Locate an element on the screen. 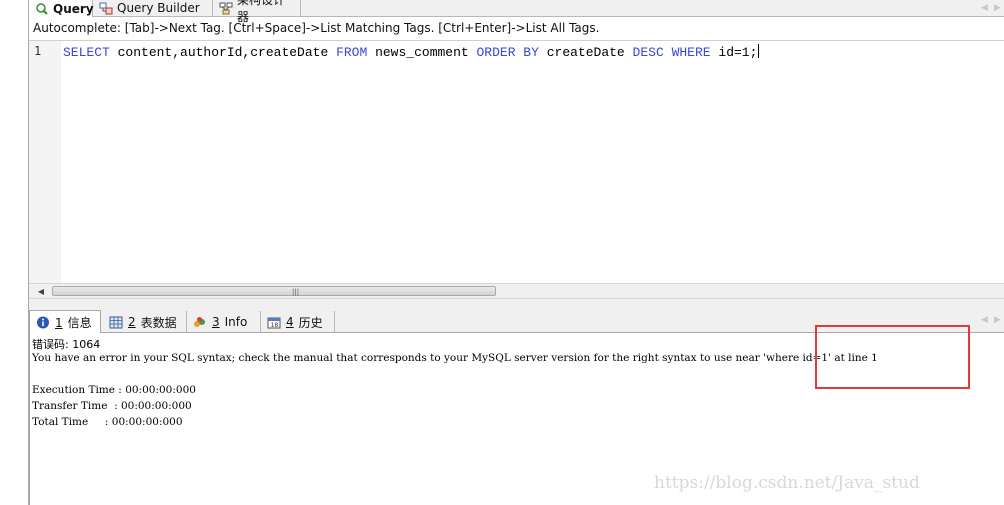  editor-horizontal-scrollbar: ◀ ||| is located at coordinates (516, 291).